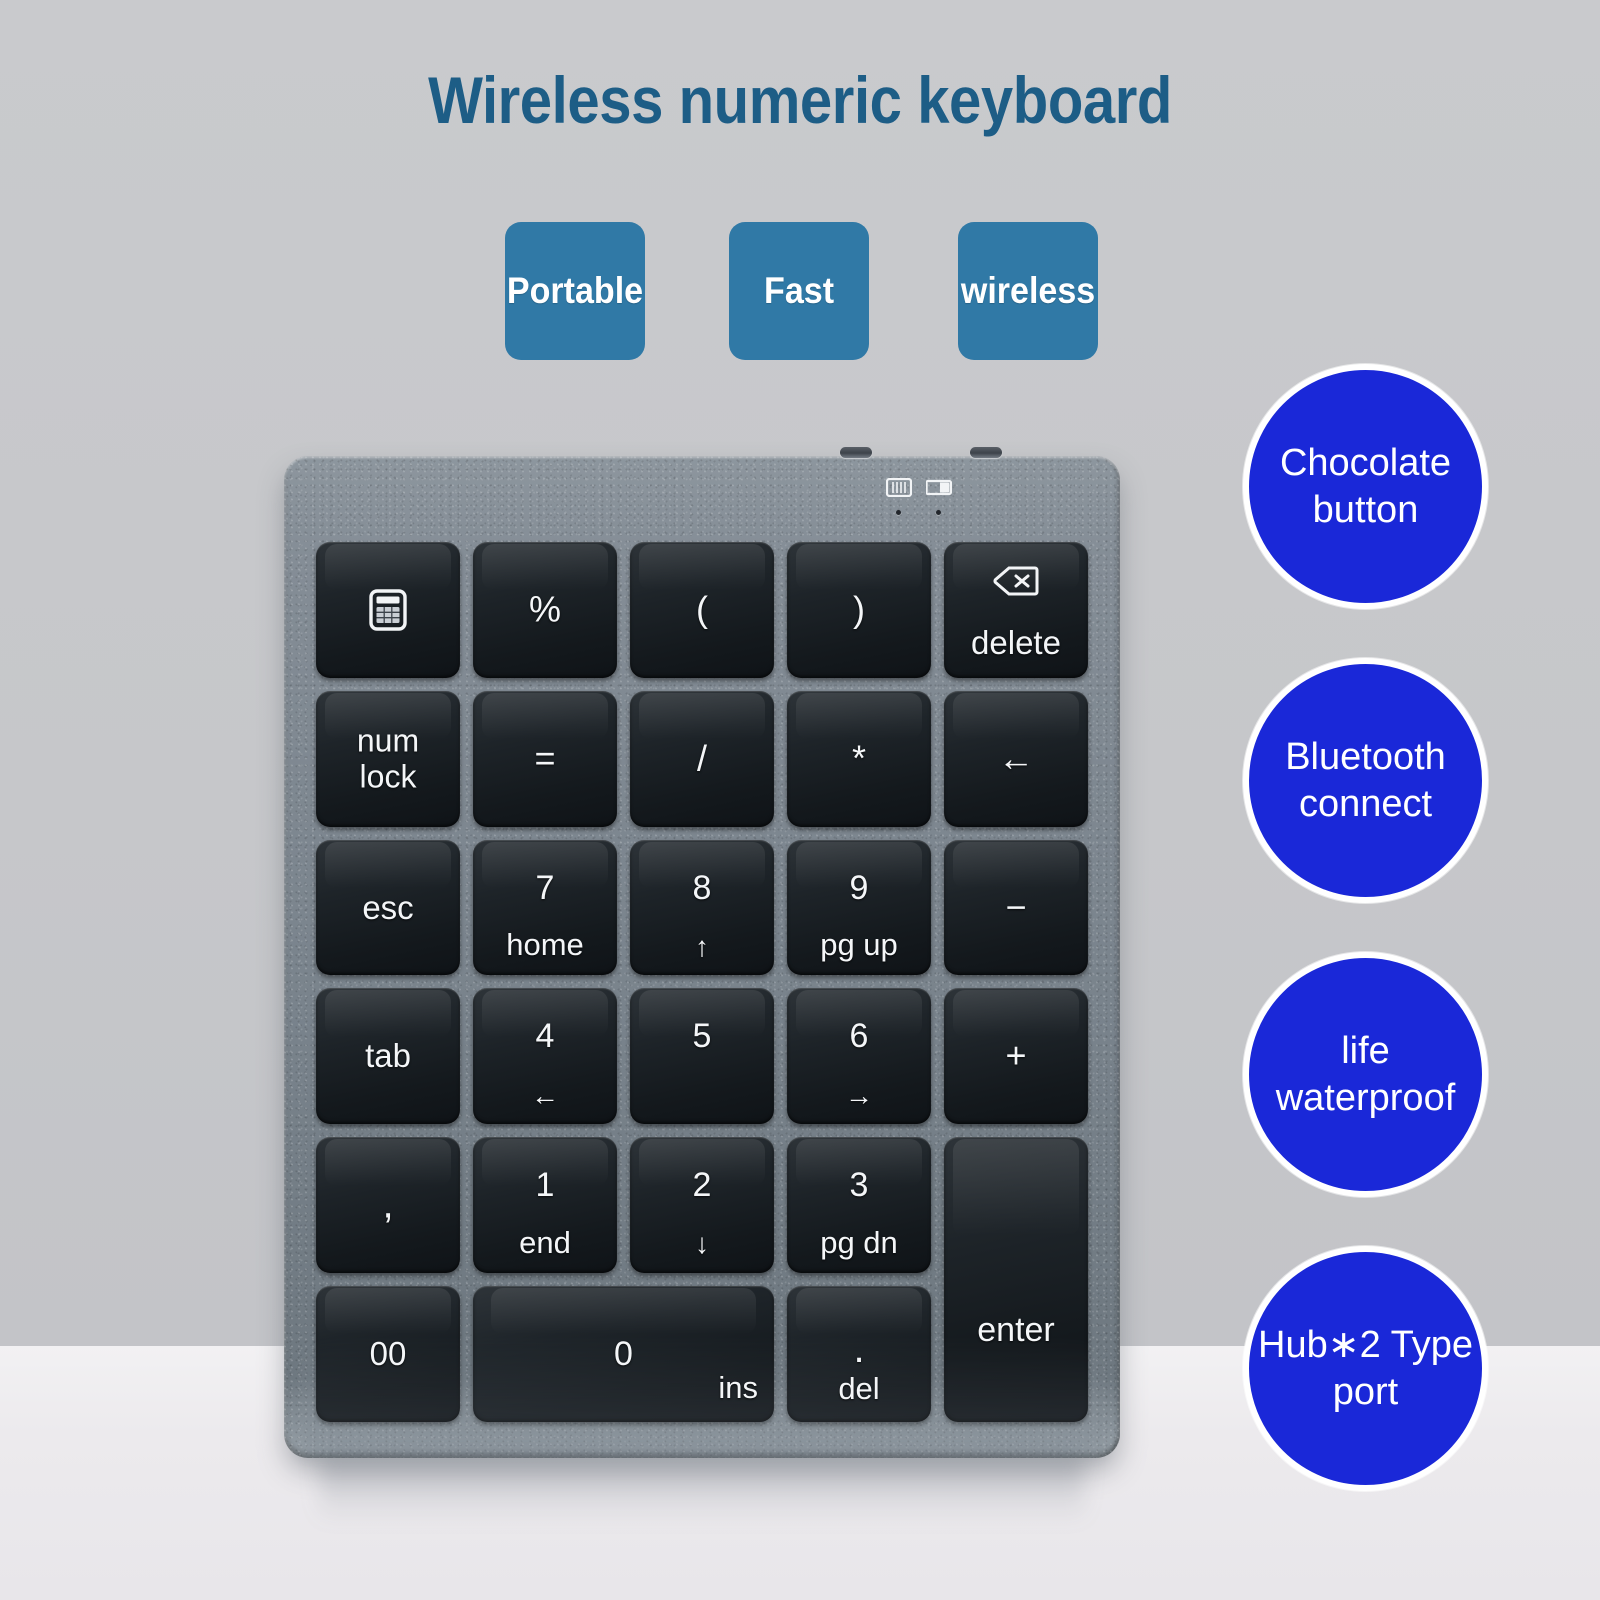 This screenshot has width=1600, height=1600. What do you see at coordinates (702, 946) in the screenshot?
I see `arrow-up-icon: ↑` at bounding box center [702, 946].